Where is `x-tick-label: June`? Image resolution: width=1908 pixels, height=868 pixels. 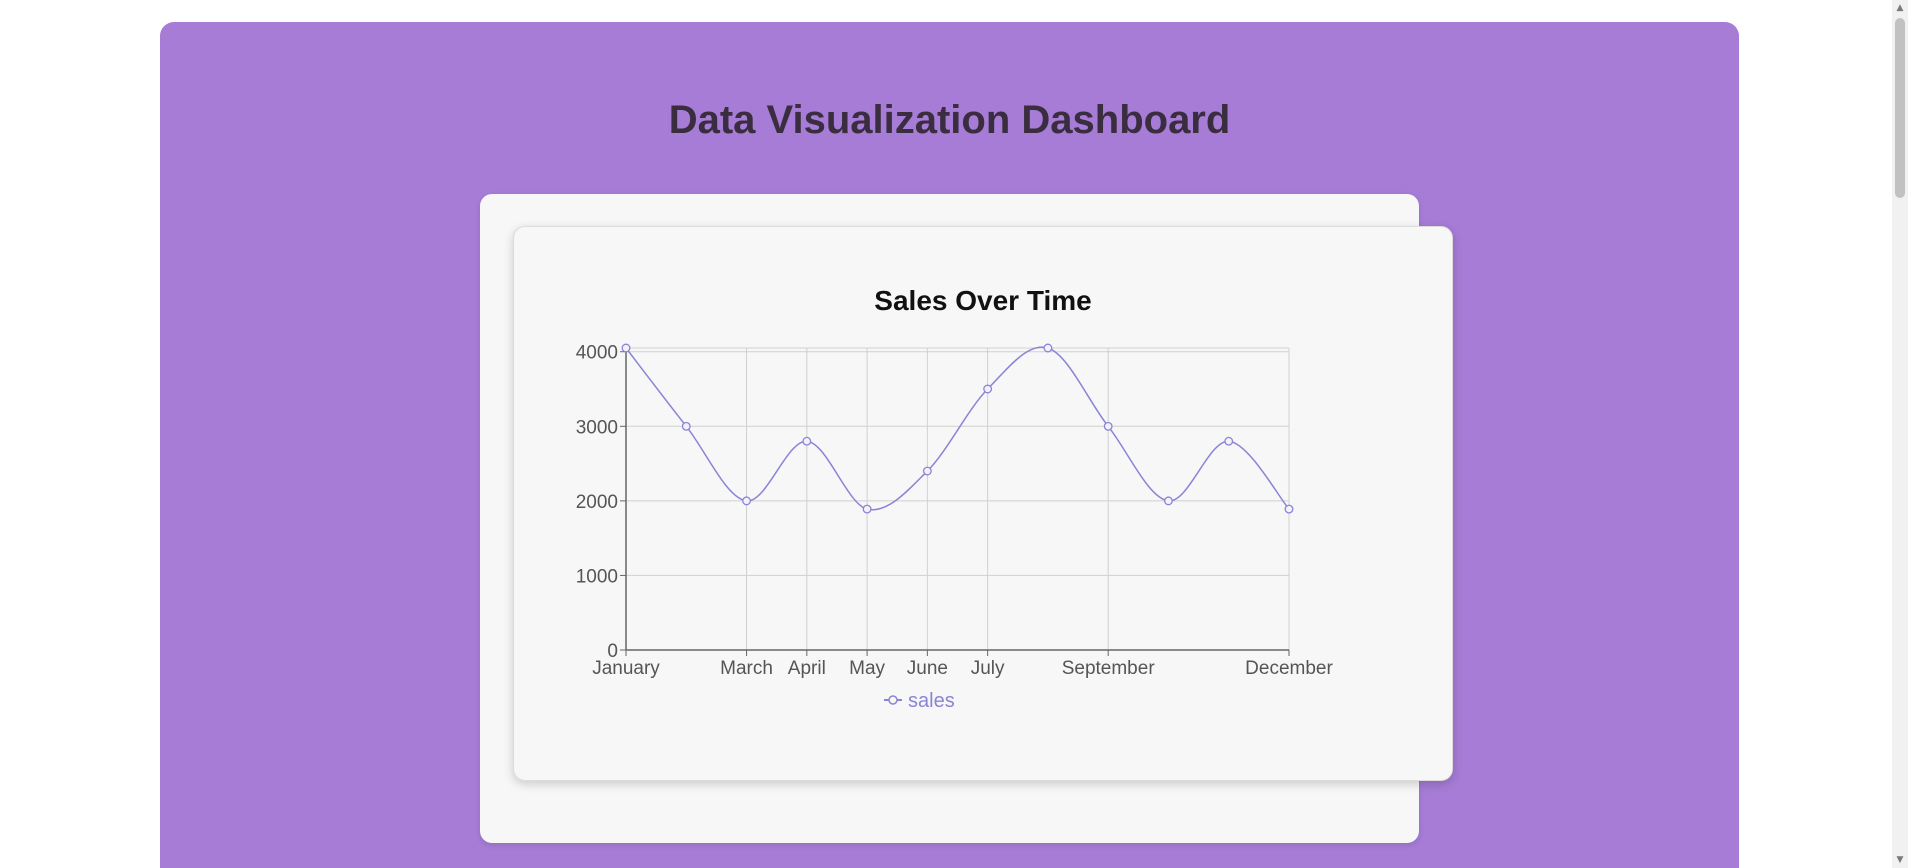 x-tick-label: June is located at coordinates (927, 668).